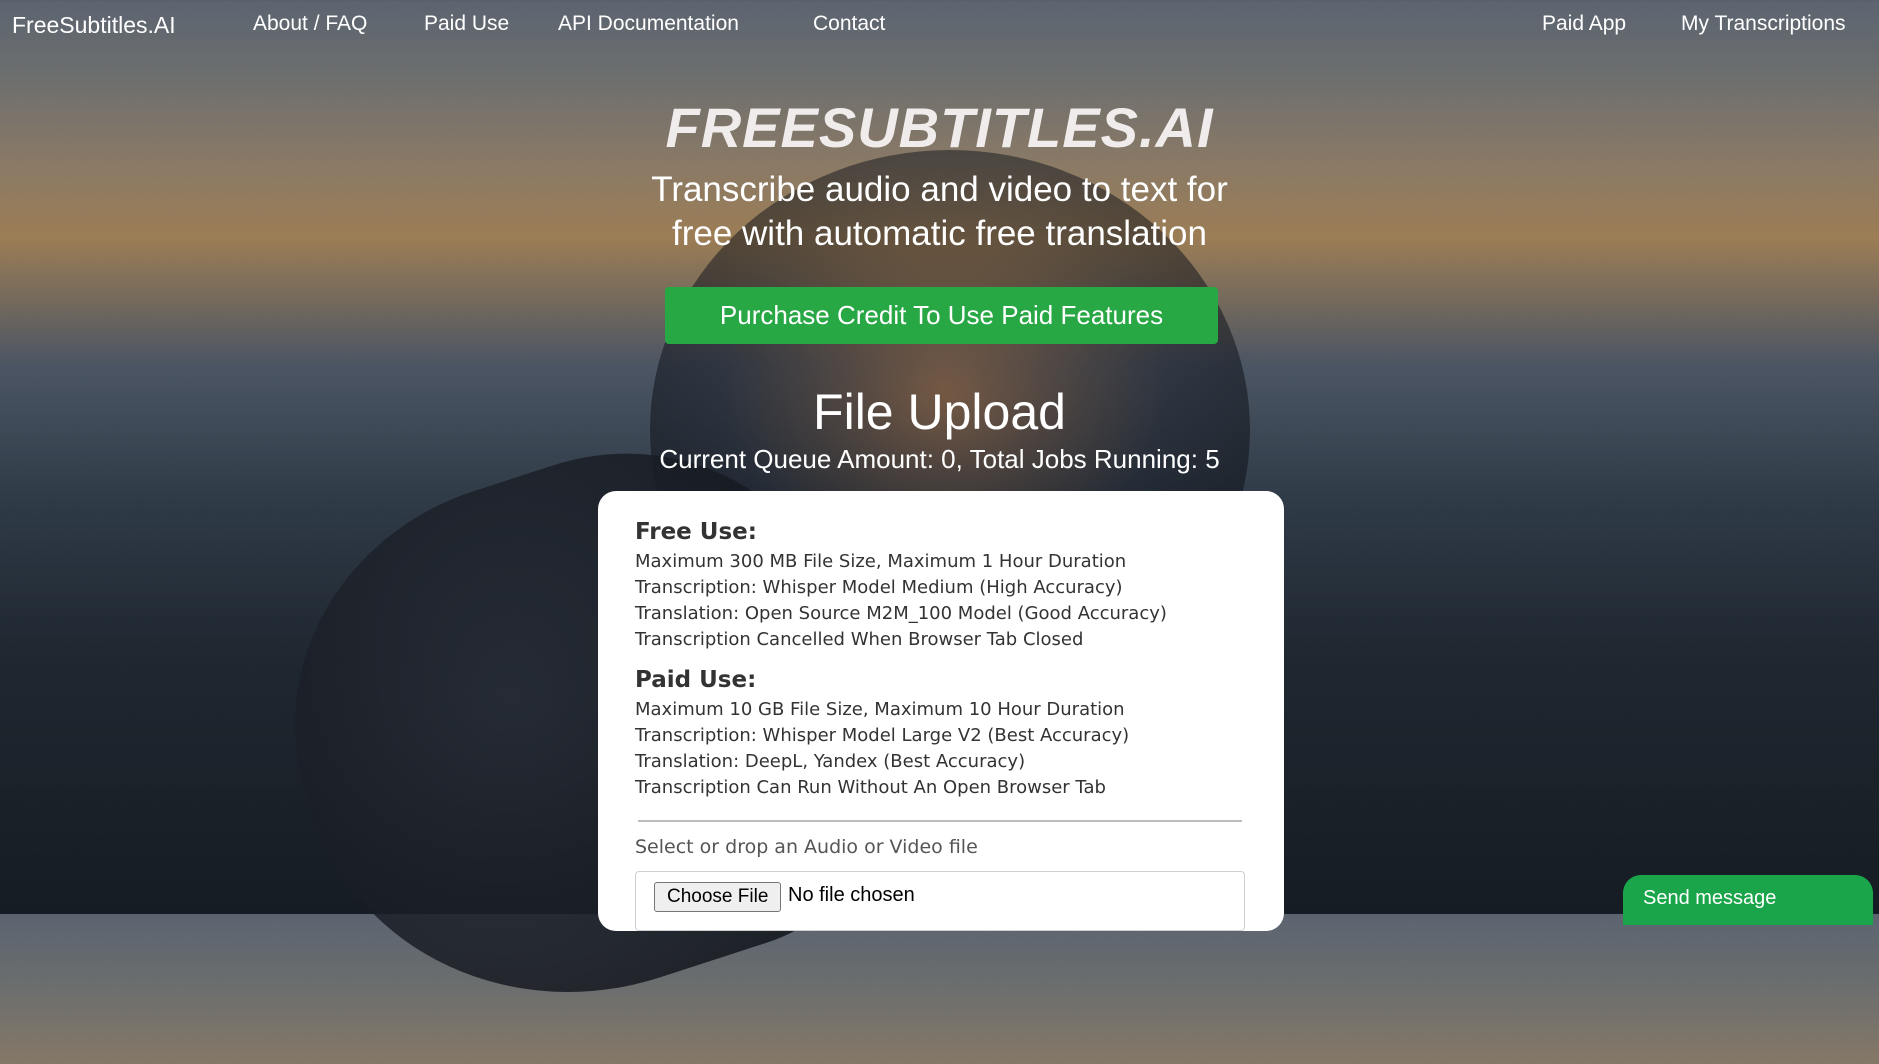 Image resolution: width=1879 pixels, height=1064 pixels. Describe the element at coordinates (939, 412) in the screenshot. I see `file-upload-heading: File Upload` at that location.